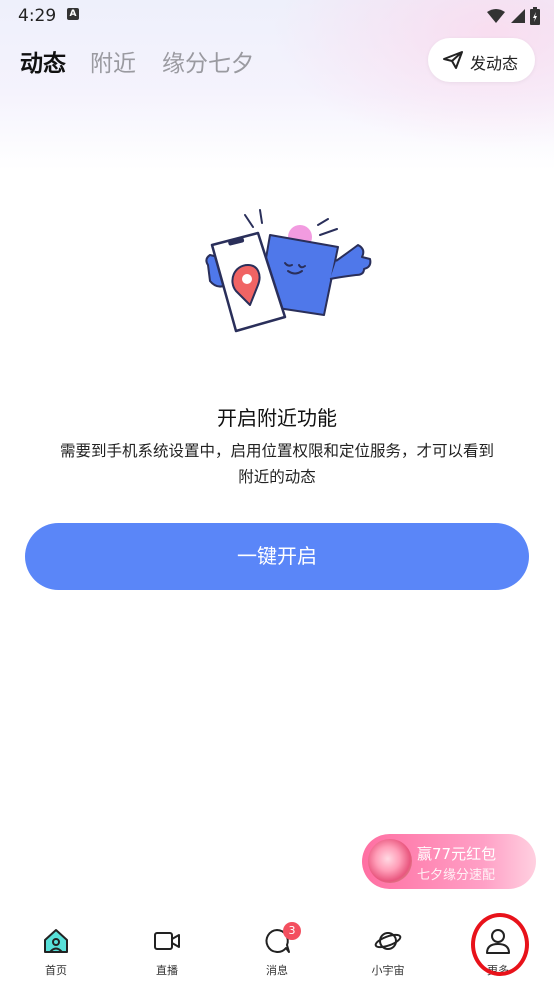 The image size is (554, 984). What do you see at coordinates (277, 947) in the screenshot?
I see `nav-item-messages: 3 消息` at bounding box center [277, 947].